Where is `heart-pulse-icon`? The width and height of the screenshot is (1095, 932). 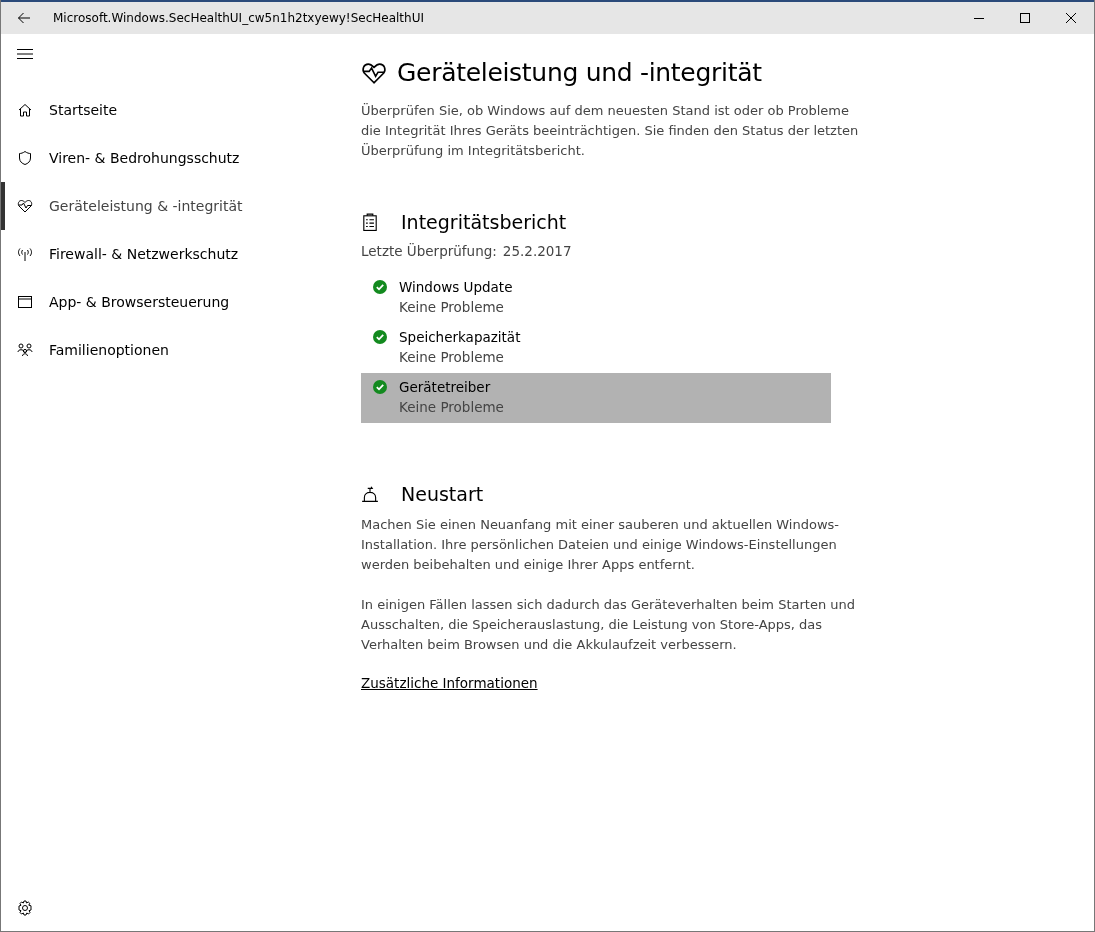 heart-pulse-icon is located at coordinates (25, 206).